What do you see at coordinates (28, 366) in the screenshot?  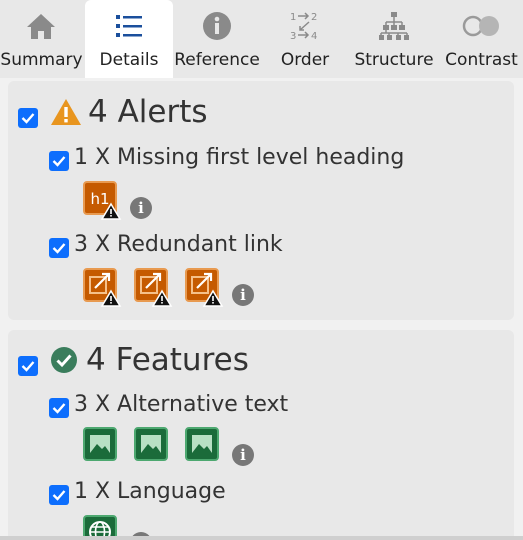 I see `features-checkbox` at bounding box center [28, 366].